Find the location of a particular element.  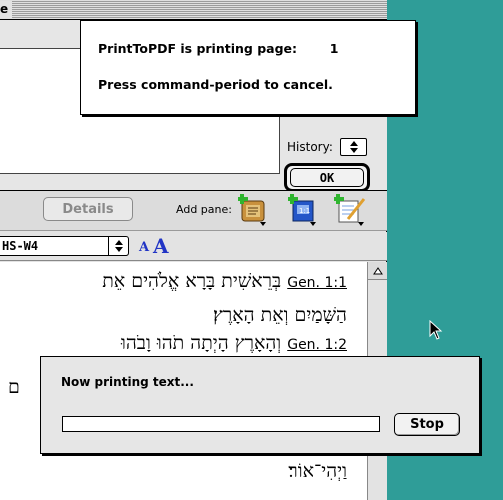

scroll-up-arrow-icon is located at coordinates (377, 270).